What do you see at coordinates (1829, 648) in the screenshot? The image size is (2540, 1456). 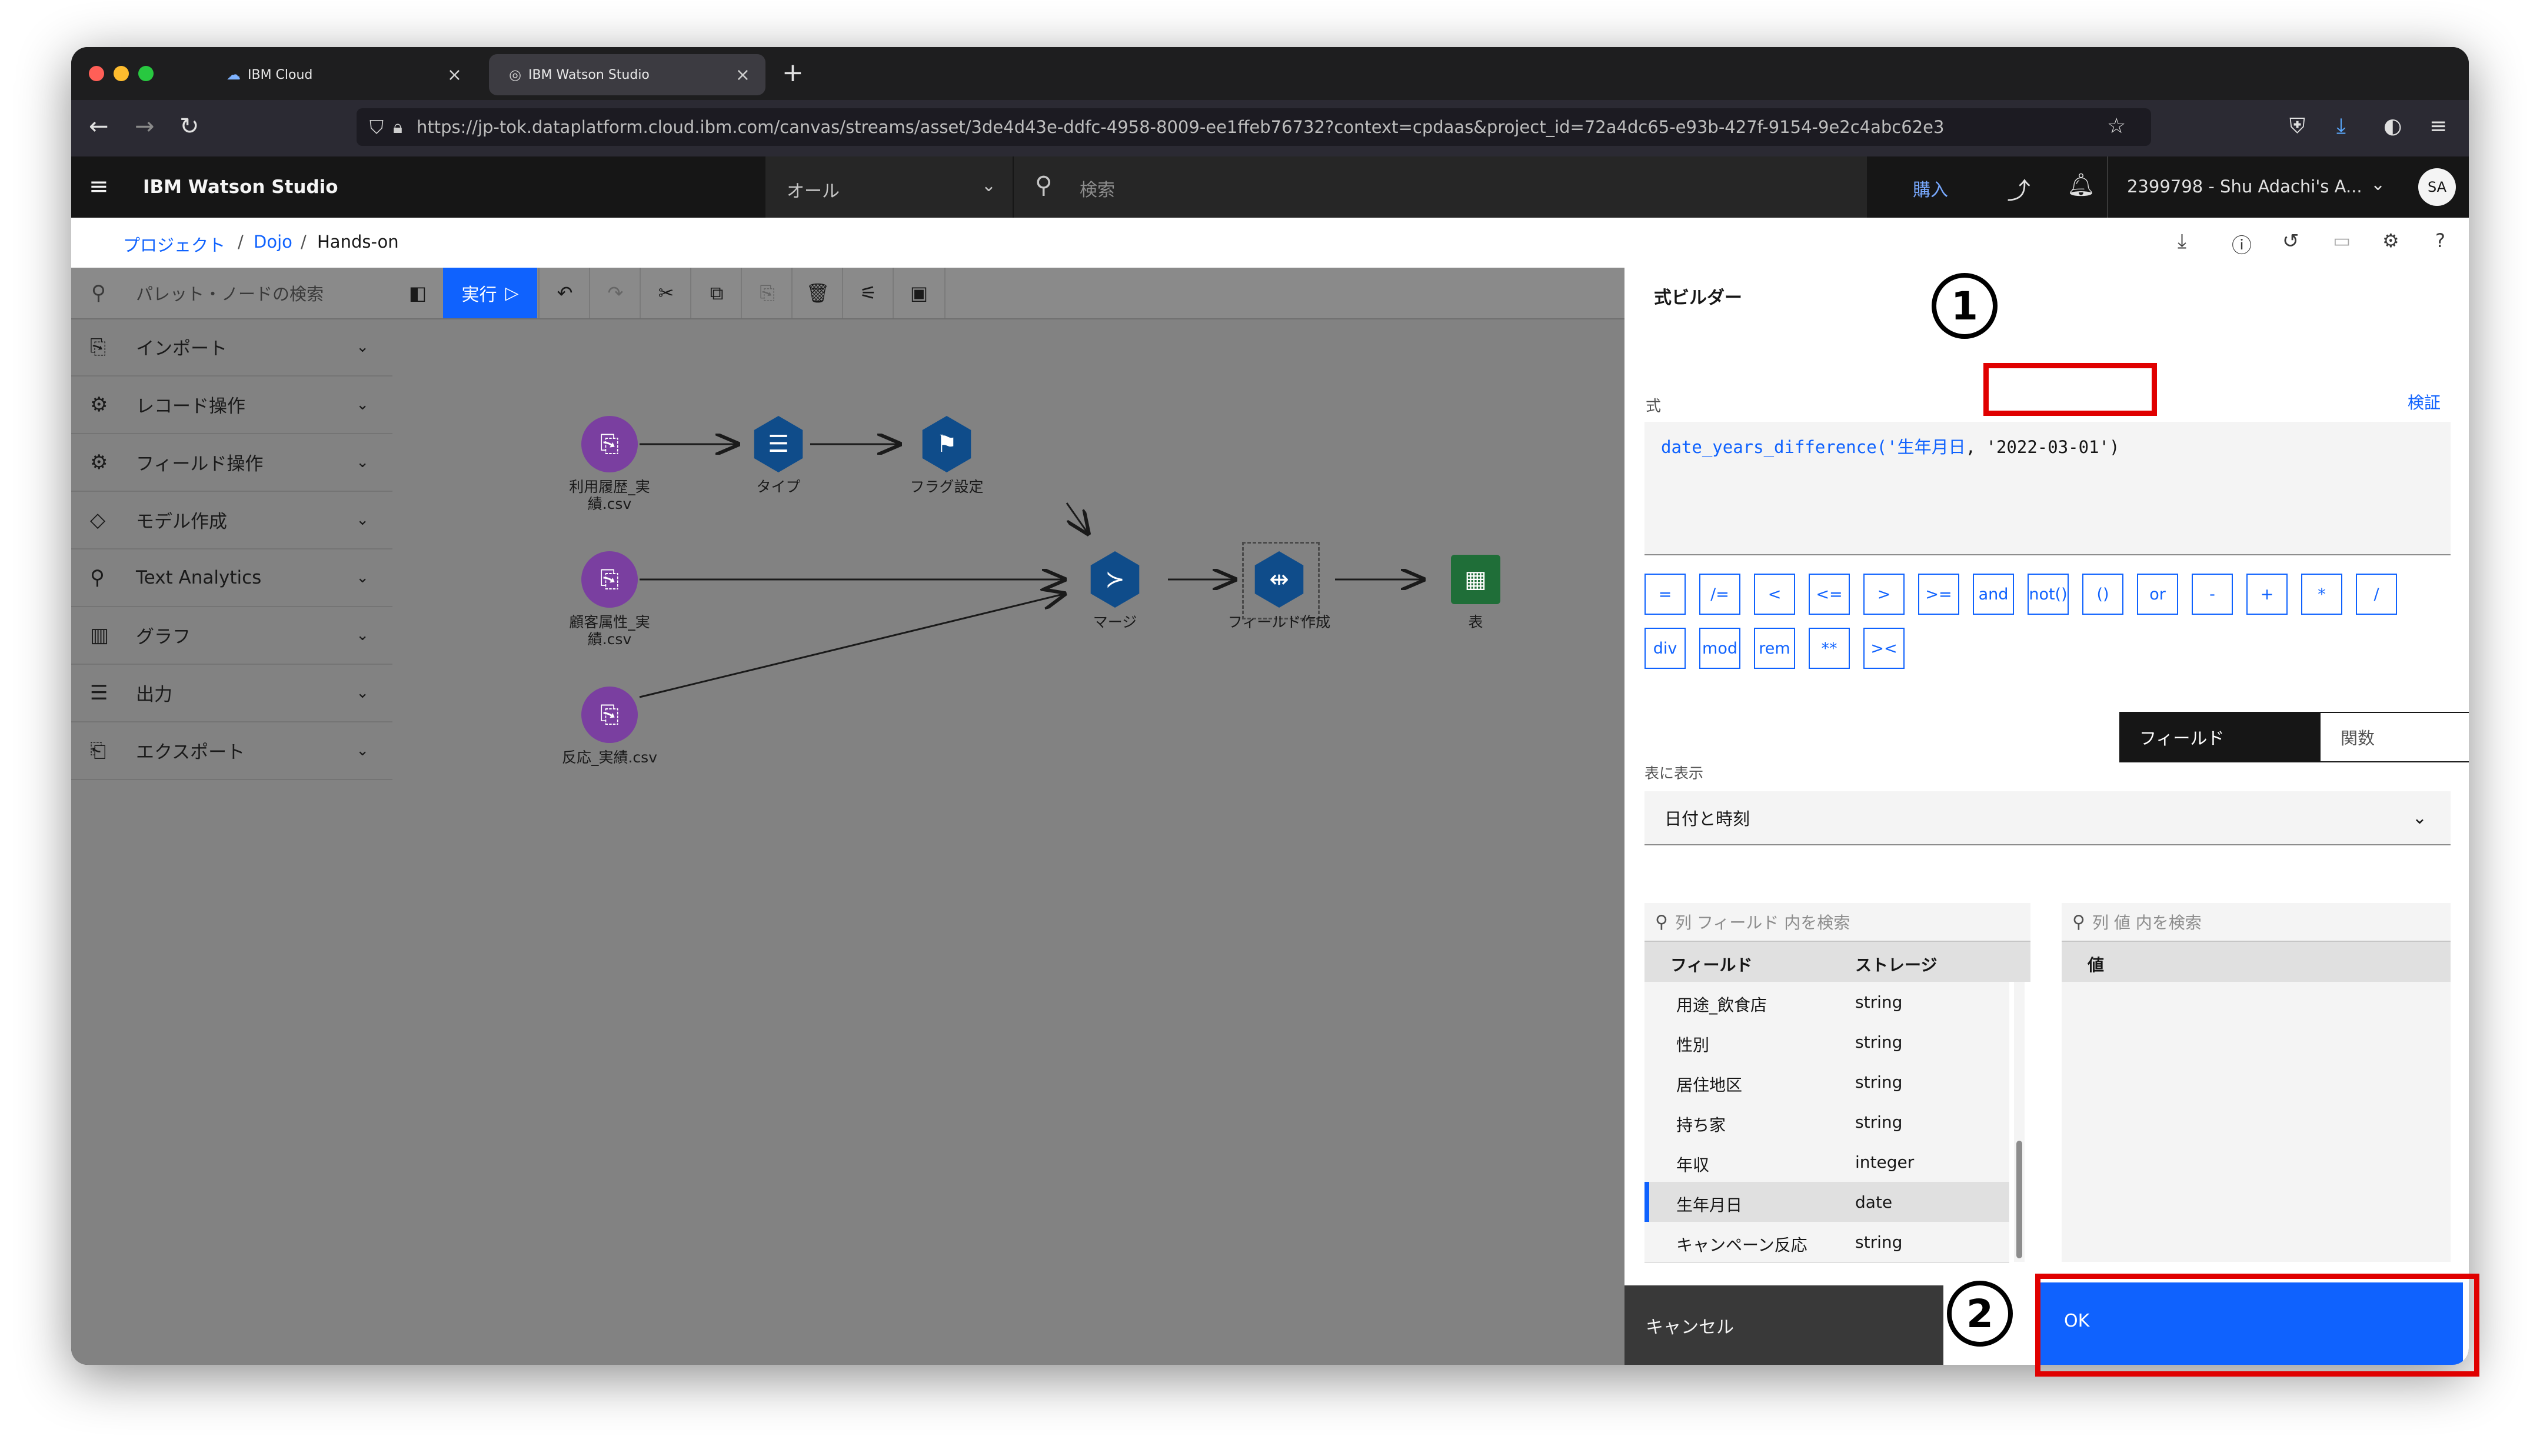 I see `operator-button: **` at bounding box center [1829, 648].